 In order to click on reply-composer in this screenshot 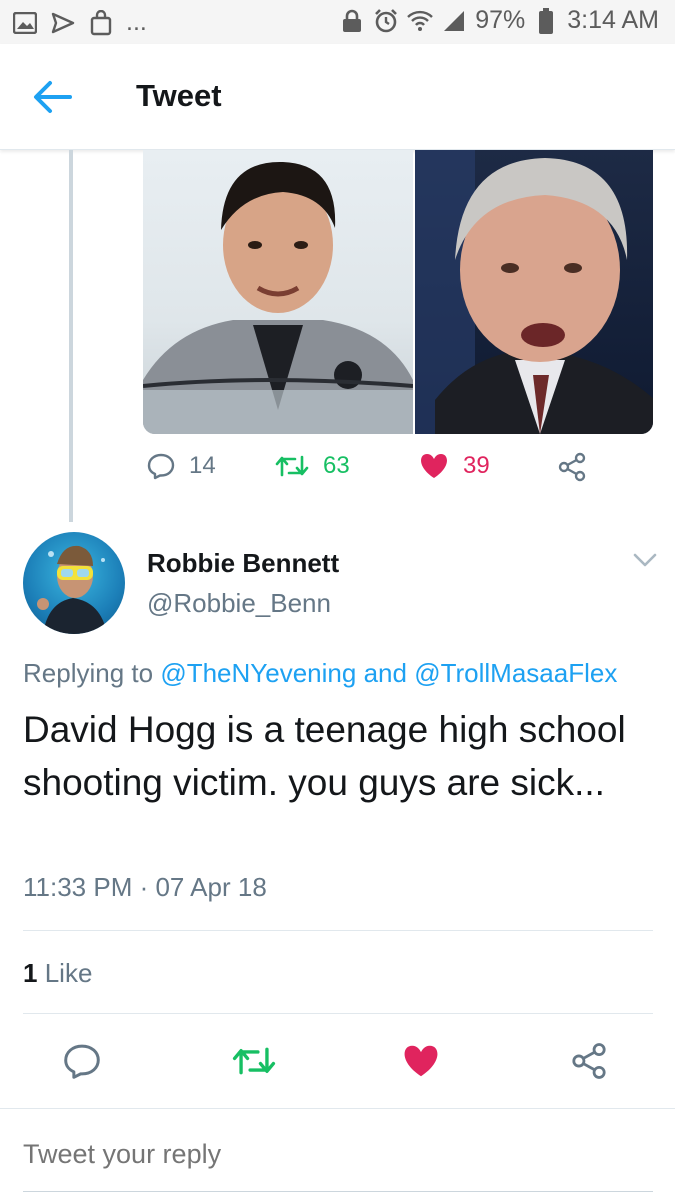, I will do `click(337, 1154)`.